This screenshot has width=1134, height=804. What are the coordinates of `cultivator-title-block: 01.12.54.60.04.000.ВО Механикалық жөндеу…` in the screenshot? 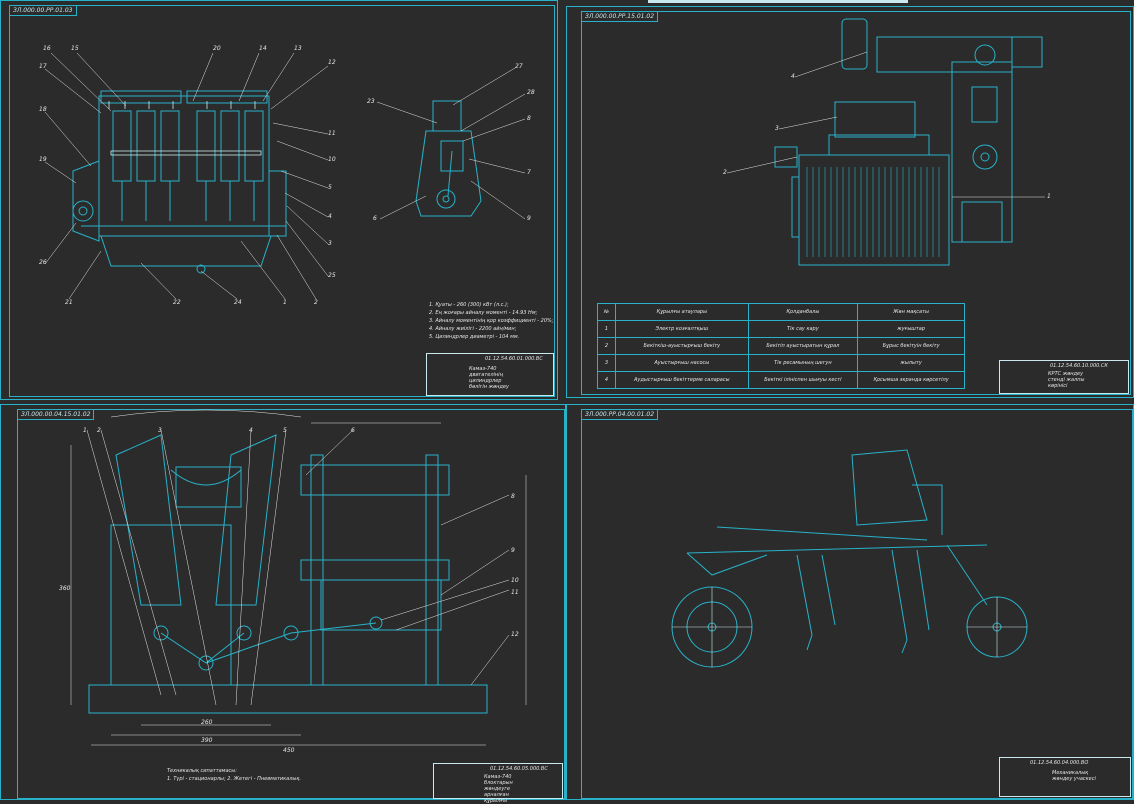 It's located at (1065, 777).